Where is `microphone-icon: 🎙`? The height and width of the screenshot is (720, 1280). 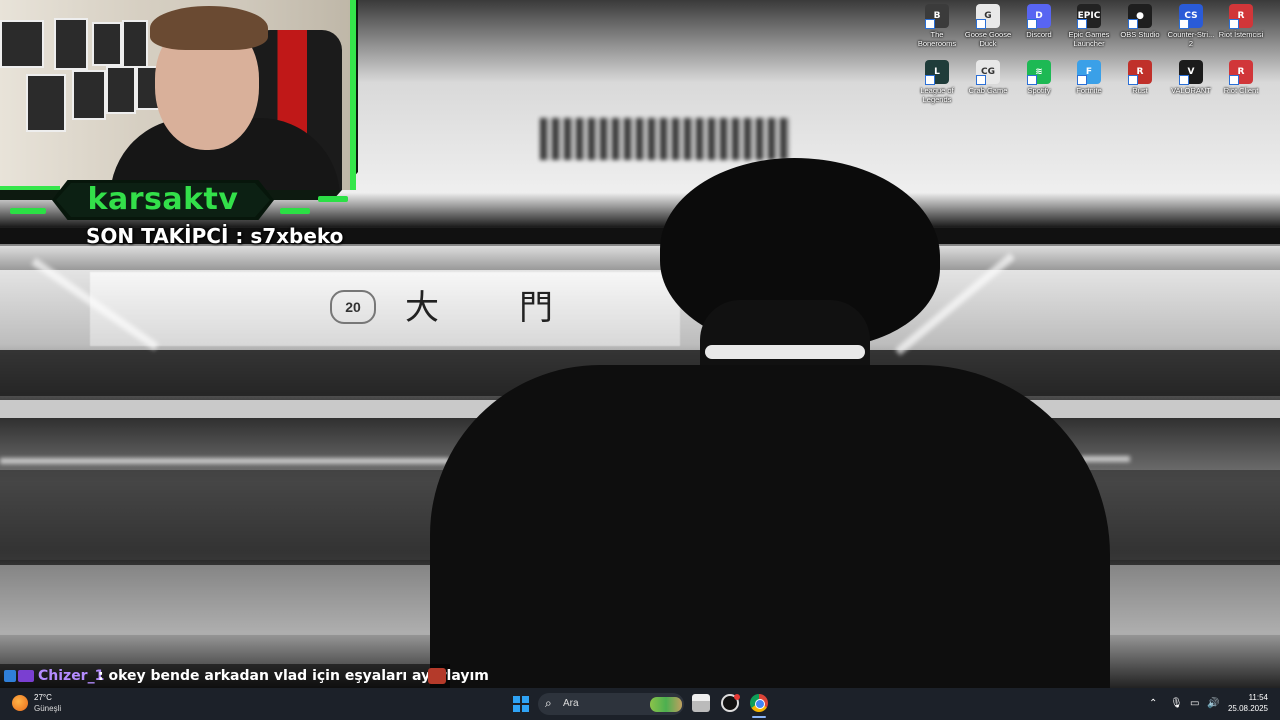 microphone-icon: 🎙 is located at coordinates (1176, 703).